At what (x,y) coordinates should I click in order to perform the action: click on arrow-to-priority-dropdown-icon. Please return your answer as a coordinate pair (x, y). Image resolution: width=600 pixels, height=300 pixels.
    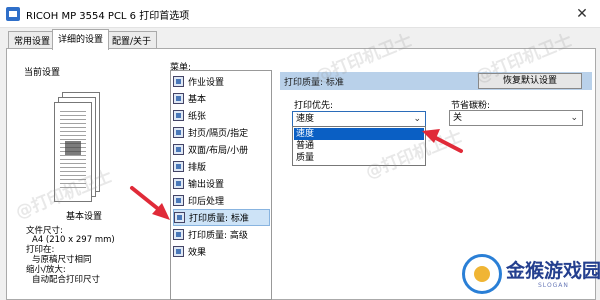
    Looking at the image, I should click on (442, 141).